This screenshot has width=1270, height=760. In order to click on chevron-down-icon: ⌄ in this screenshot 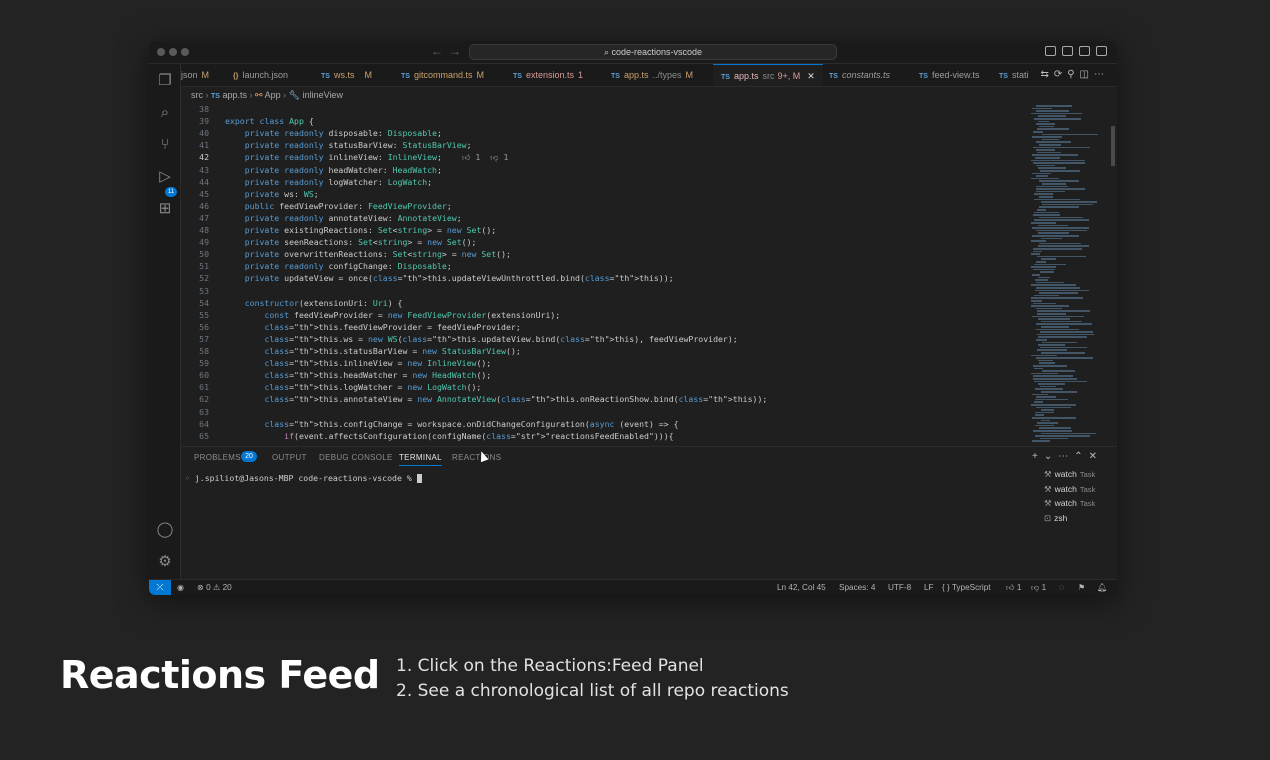, I will do `click(1051, 456)`.